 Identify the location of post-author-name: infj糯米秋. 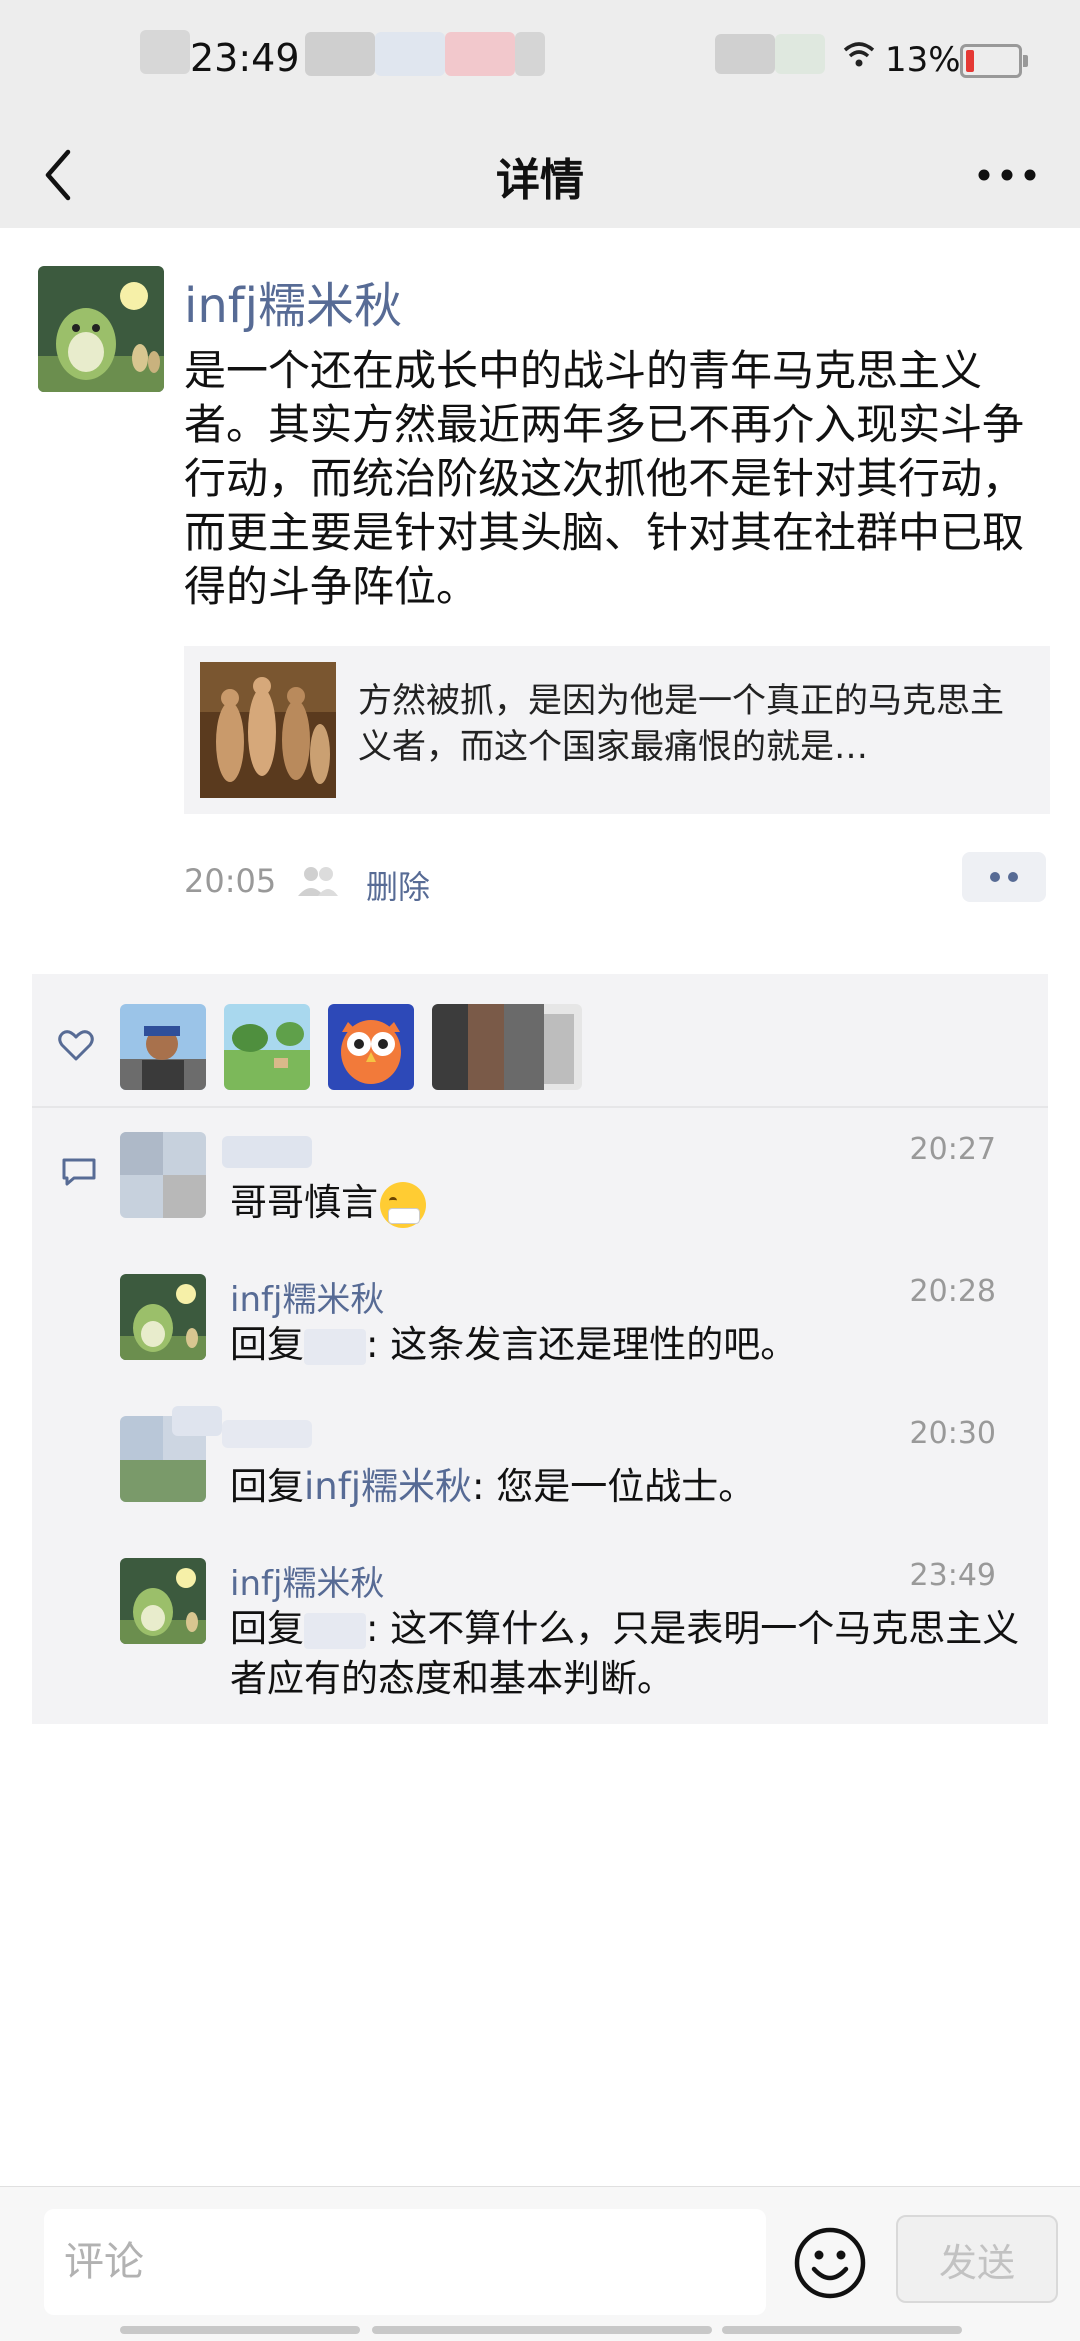
(293, 301).